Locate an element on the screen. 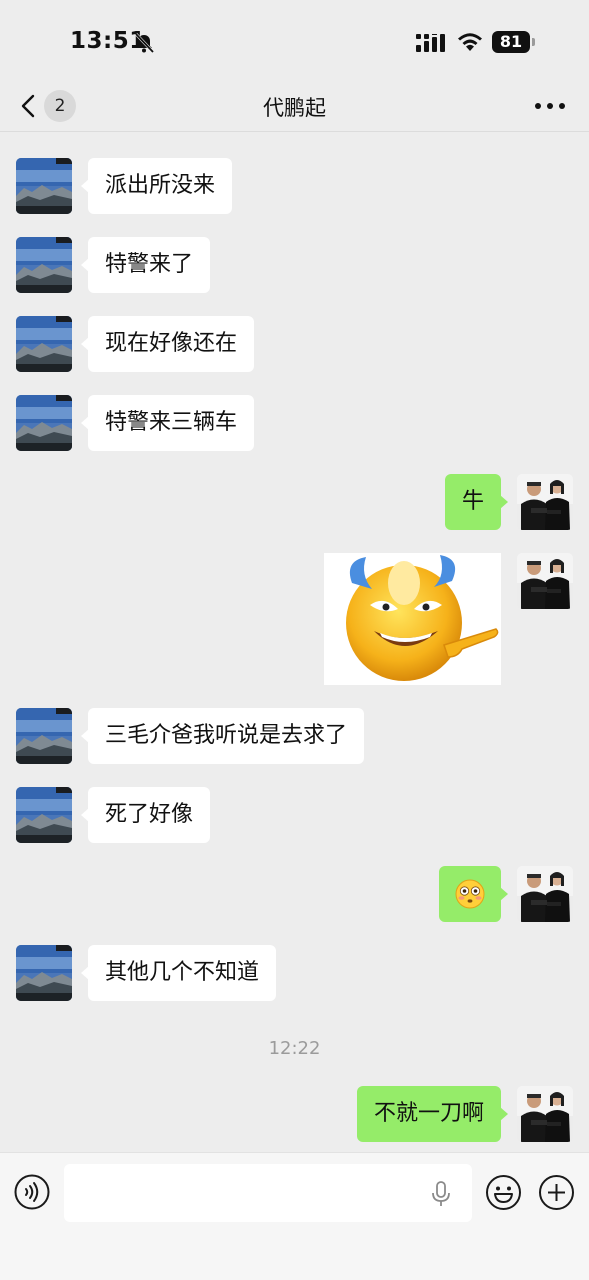  input-bar is located at coordinates (294, 1216).